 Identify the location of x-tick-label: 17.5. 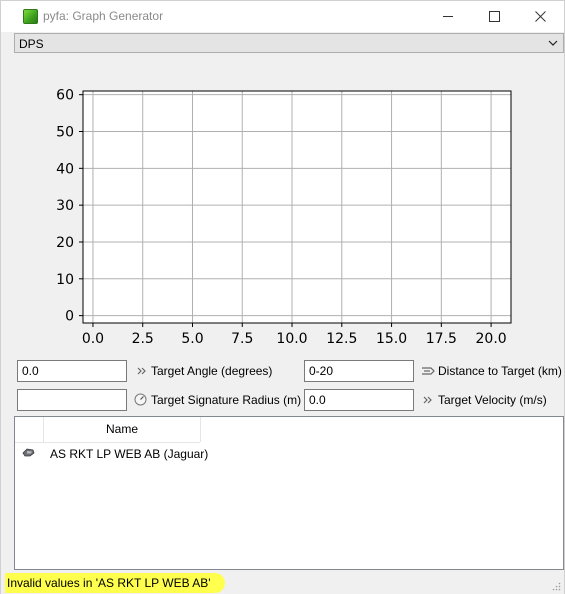
(441, 339).